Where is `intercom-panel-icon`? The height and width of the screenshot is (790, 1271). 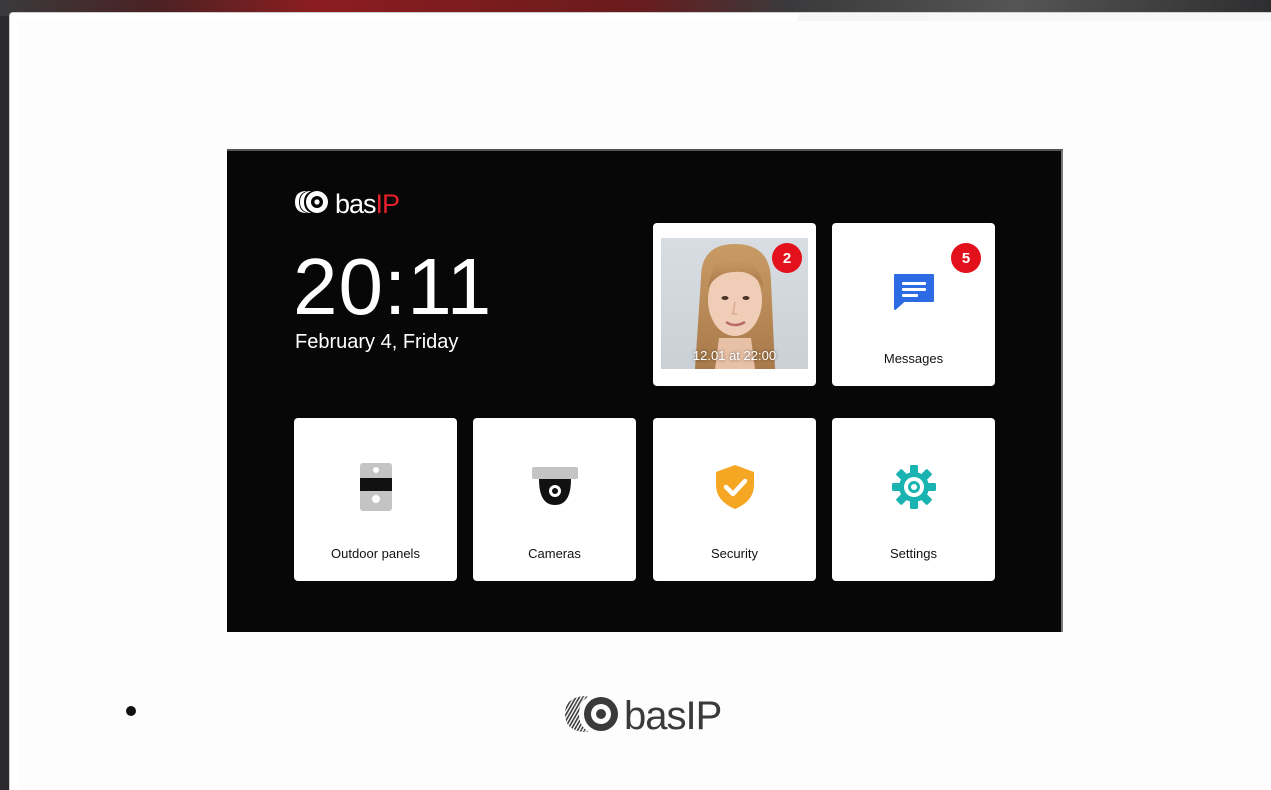
intercom-panel-icon is located at coordinates (376, 487).